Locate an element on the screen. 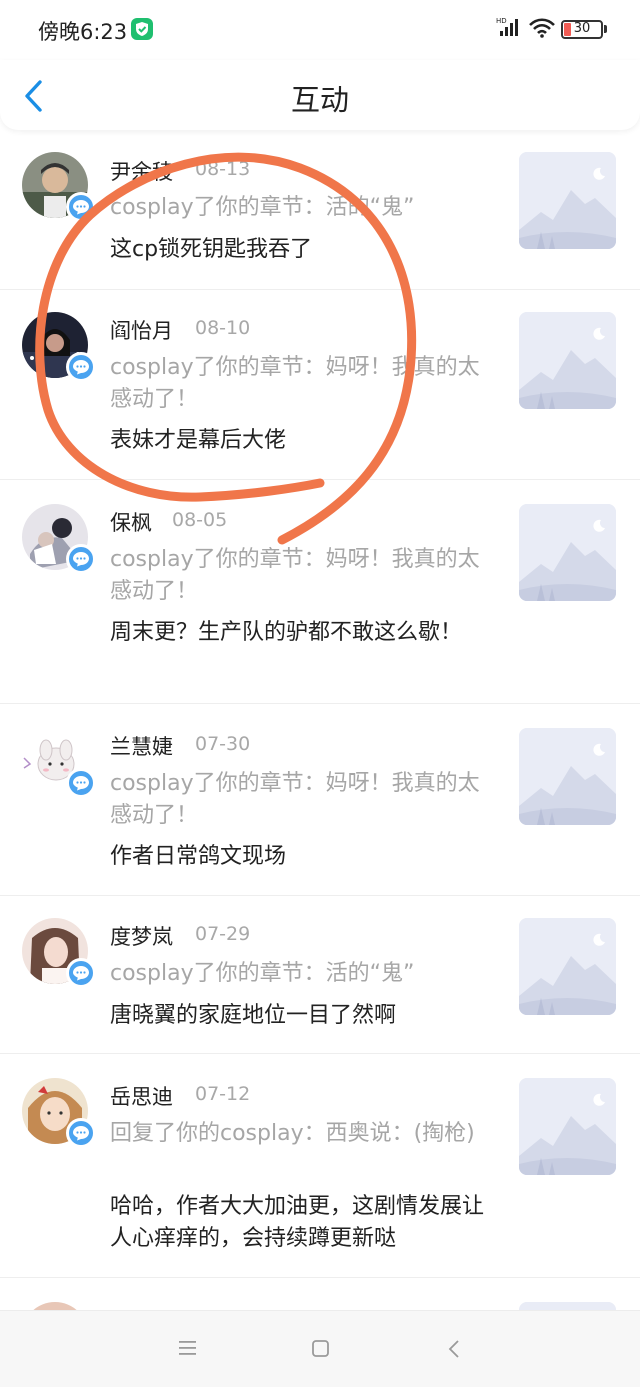  system-nav-bar is located at coordinates (320, 1348).